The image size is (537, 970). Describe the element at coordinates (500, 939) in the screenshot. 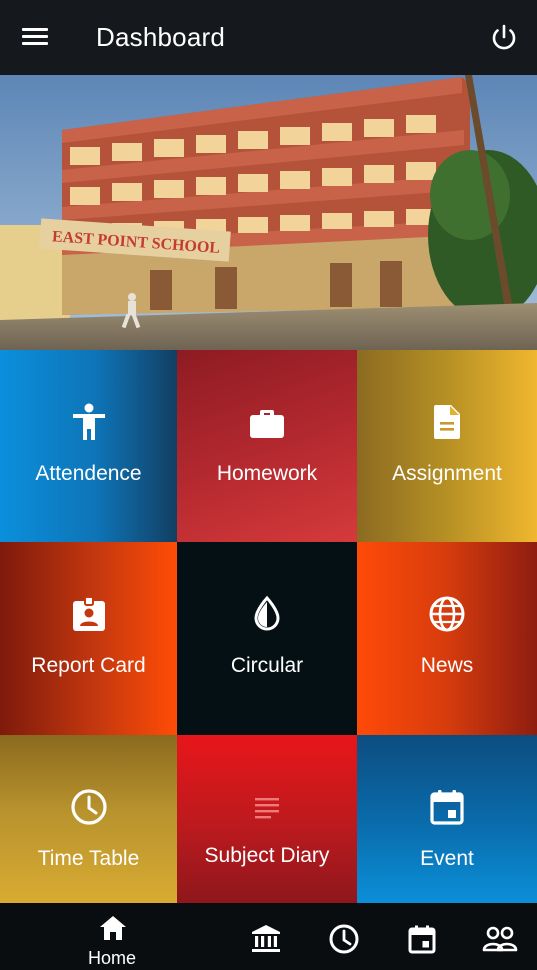

I see `people-icon` at that location.